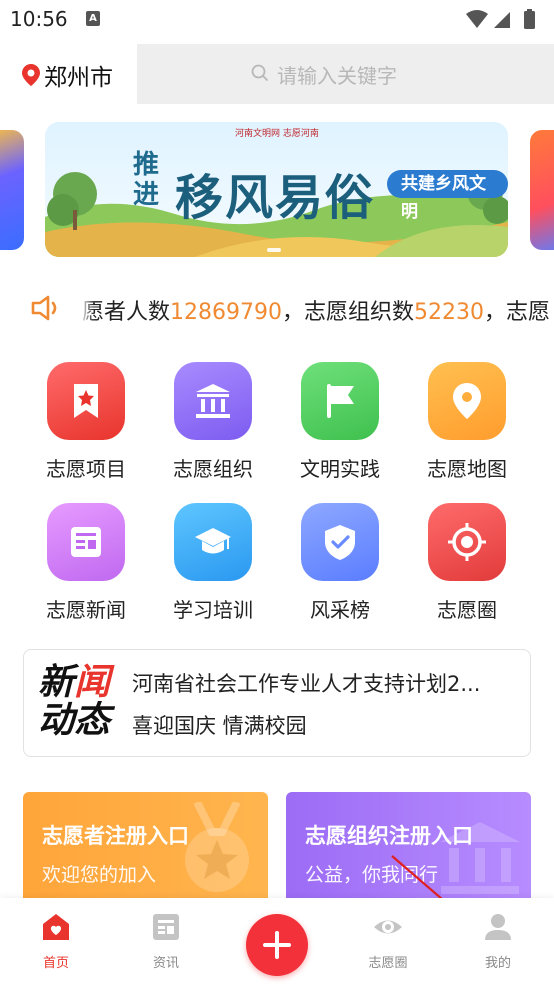  What do you see at coordinates (44, 308) in the screenshot?
I see `speaker-icon` at bounding box center [44, 308].